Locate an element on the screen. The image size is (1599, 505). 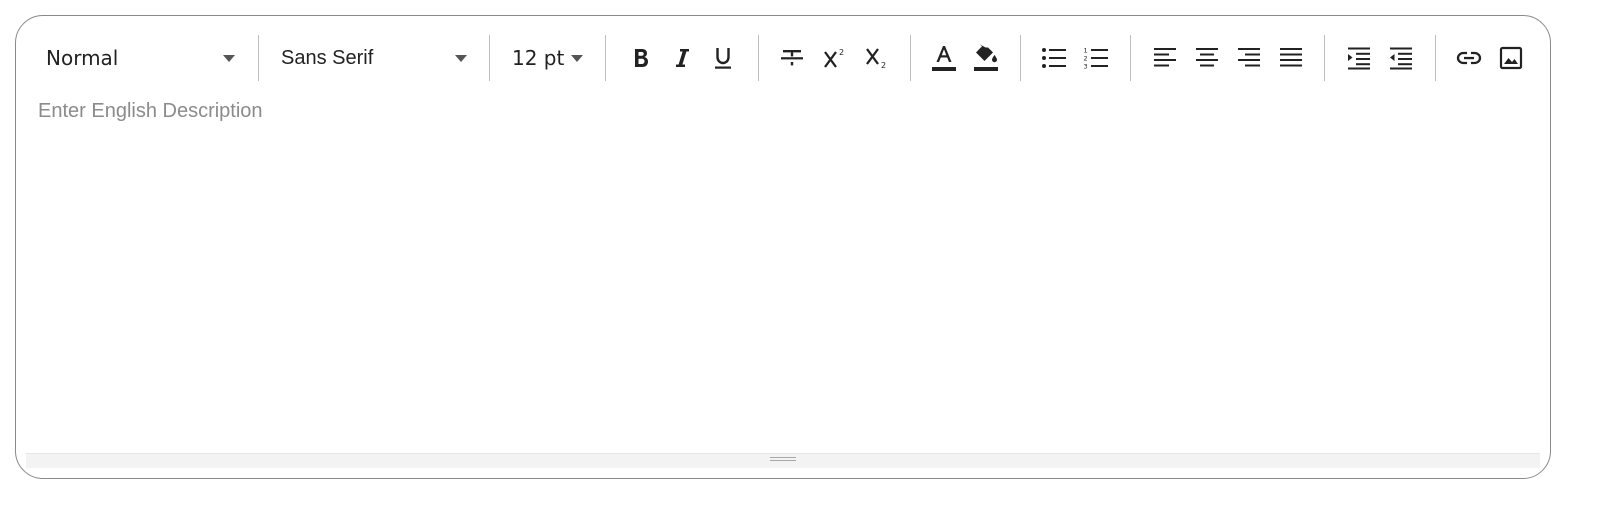
editor-footer is located at coordinates (783, 460).